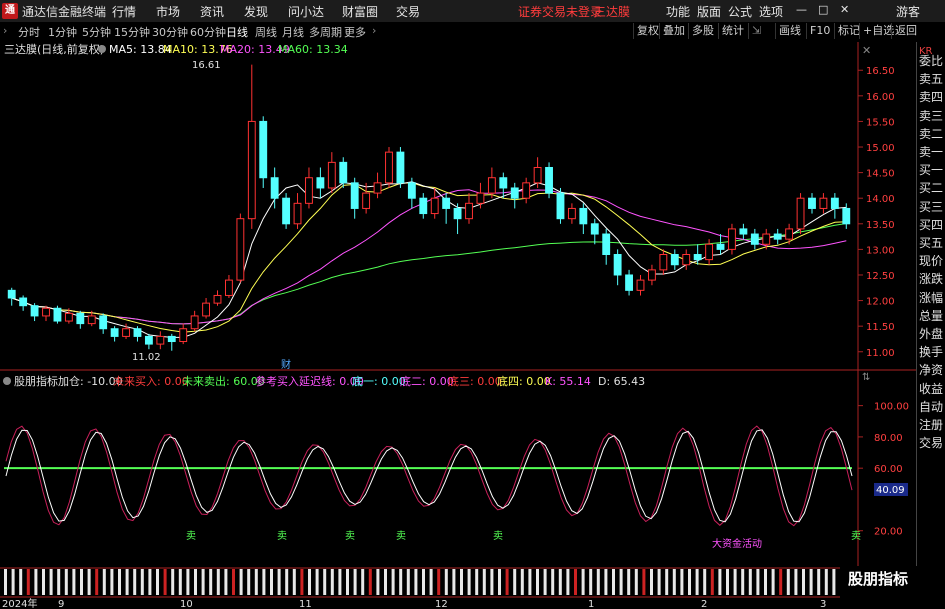 The width and height of the screenshot is (945, 609). What do you see at coordinates (524, 381) in the screenshot?
I see `ind-di4: 底四: 0.00` at bounding box center [524, 381].